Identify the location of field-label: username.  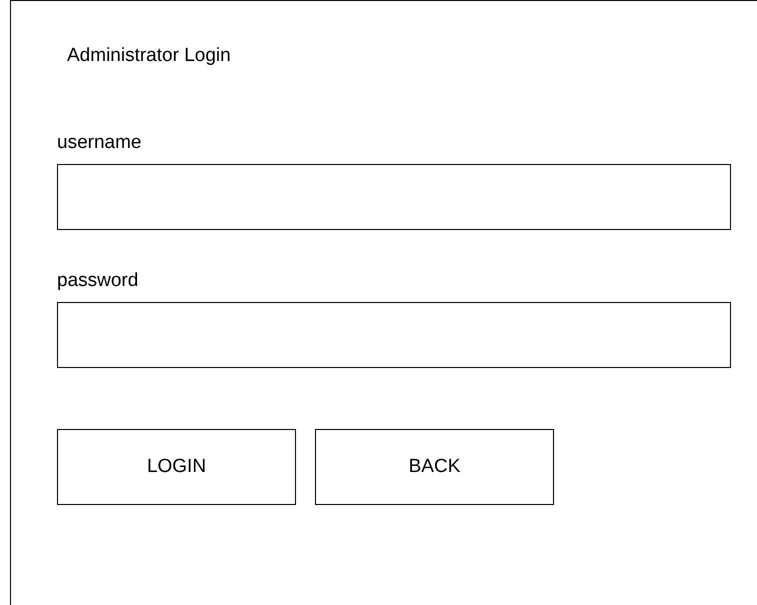
(99, 143).